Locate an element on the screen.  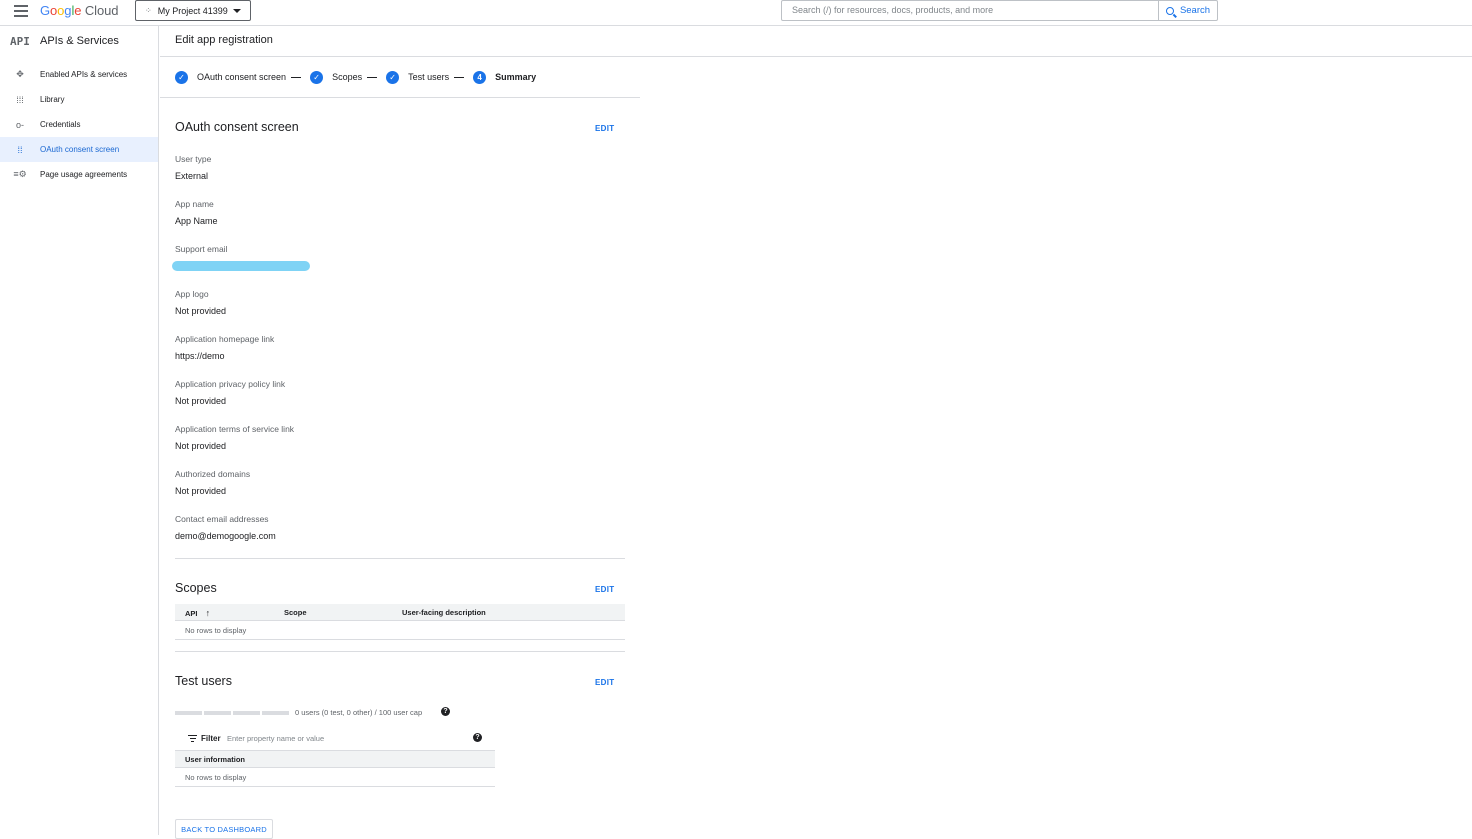
step-test-users: ✓ Test users is located at coordinates (429, 77).